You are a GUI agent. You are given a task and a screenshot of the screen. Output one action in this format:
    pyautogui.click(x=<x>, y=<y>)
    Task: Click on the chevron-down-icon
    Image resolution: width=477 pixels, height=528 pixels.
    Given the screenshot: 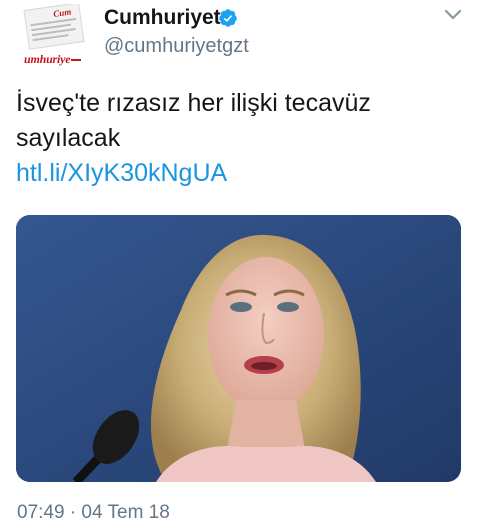 What is the action you would take?
    pyautogui.click(x=453, y=15)
    